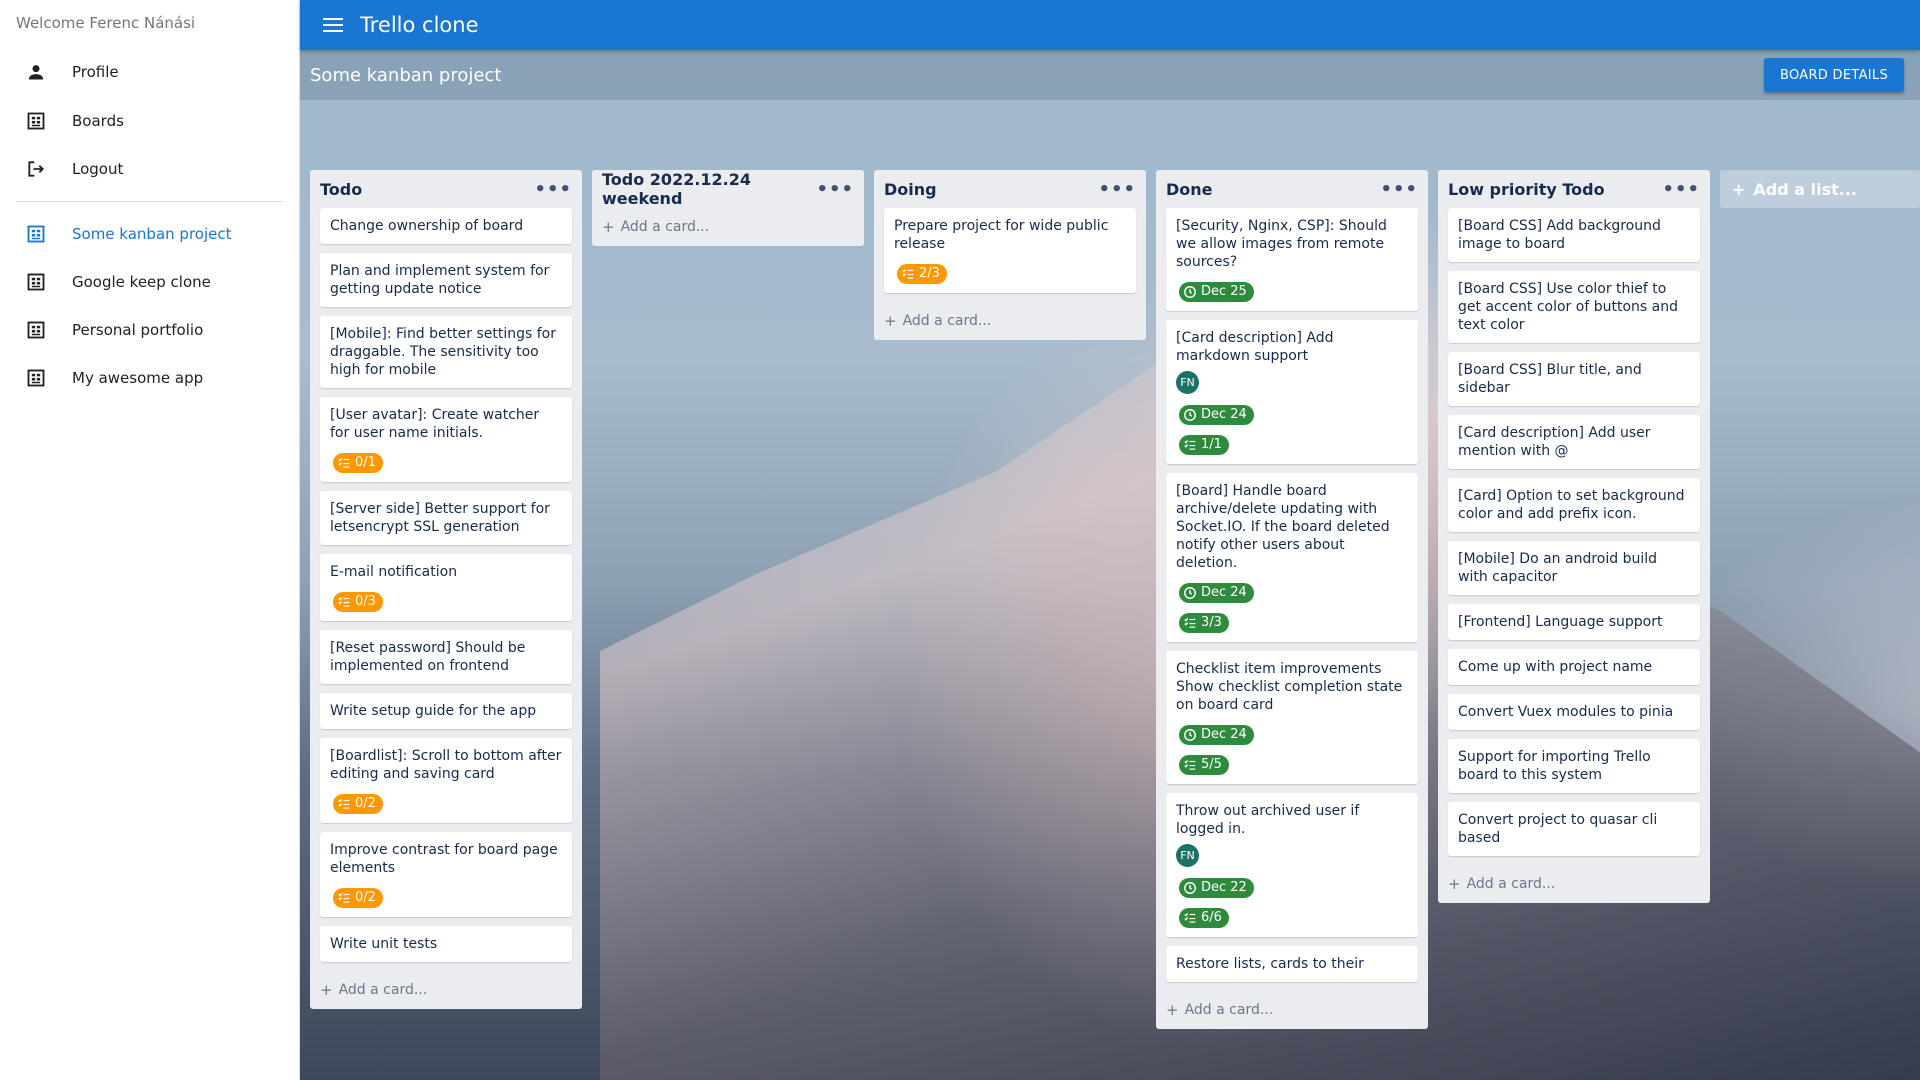 The height and width of the screenshot is (1080, 1920). I want to click on board-details-button: BOARD DETAILS, so click(1833, 75).